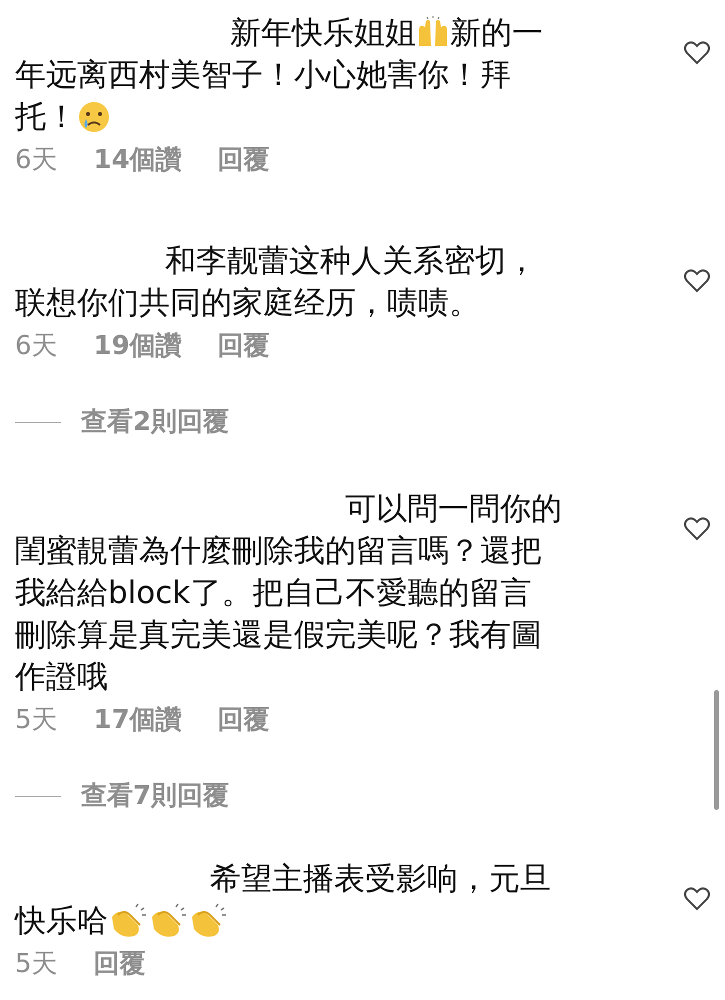 Image resolution: width=725 pixels, height=1000 pixels. What do you see at coordinates (138, 160) in the screenshot?
I see `like-count: 14個讚` at bounding box center [138, 160].